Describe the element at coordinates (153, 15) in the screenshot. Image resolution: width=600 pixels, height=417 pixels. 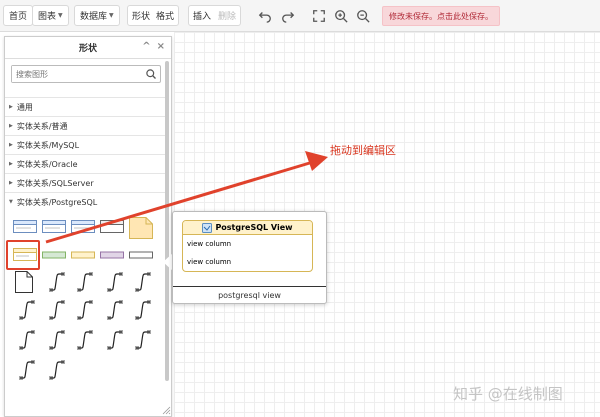
I see `shape-format-group: 形状 格式` at that location.